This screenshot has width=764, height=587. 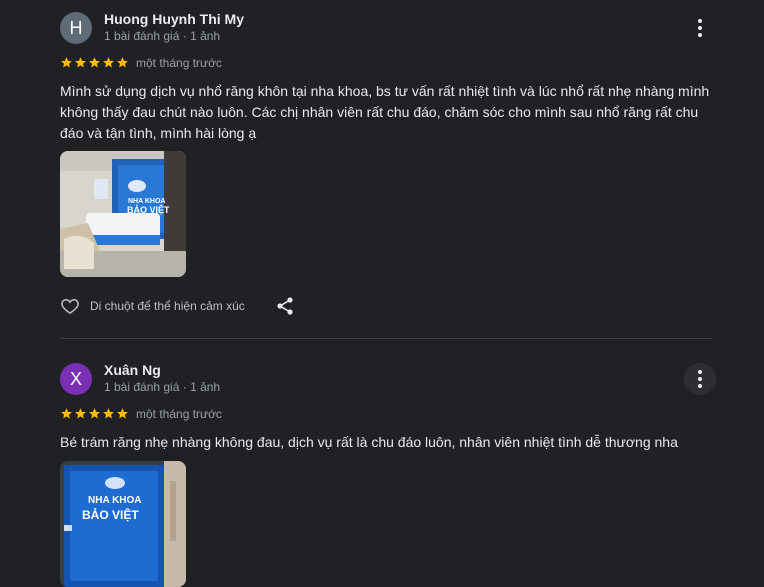 What do you see at coordinates (110, 514) in the screenshot?
I see `photo-logo-text: BẢO VIỆT` at bounding box center [110, 514].